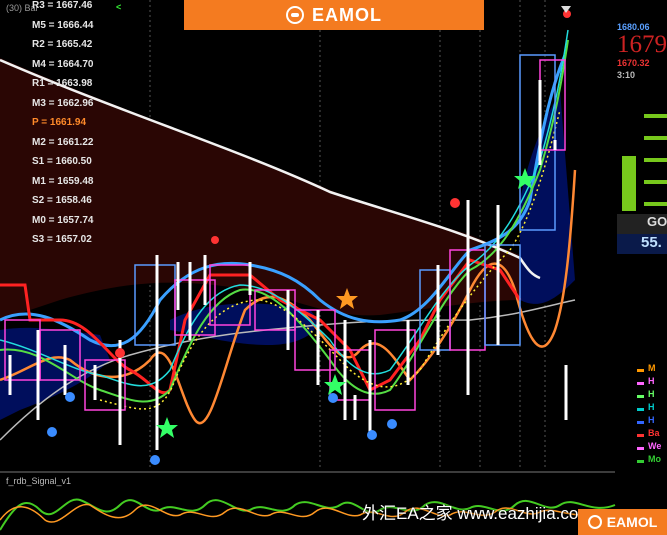 The width and height of the screenshot is (667, 535). What do you see at coordinates (654, 433) in the screenshot?
I see `legend-item: Ba` at bounding box center [654, 433].